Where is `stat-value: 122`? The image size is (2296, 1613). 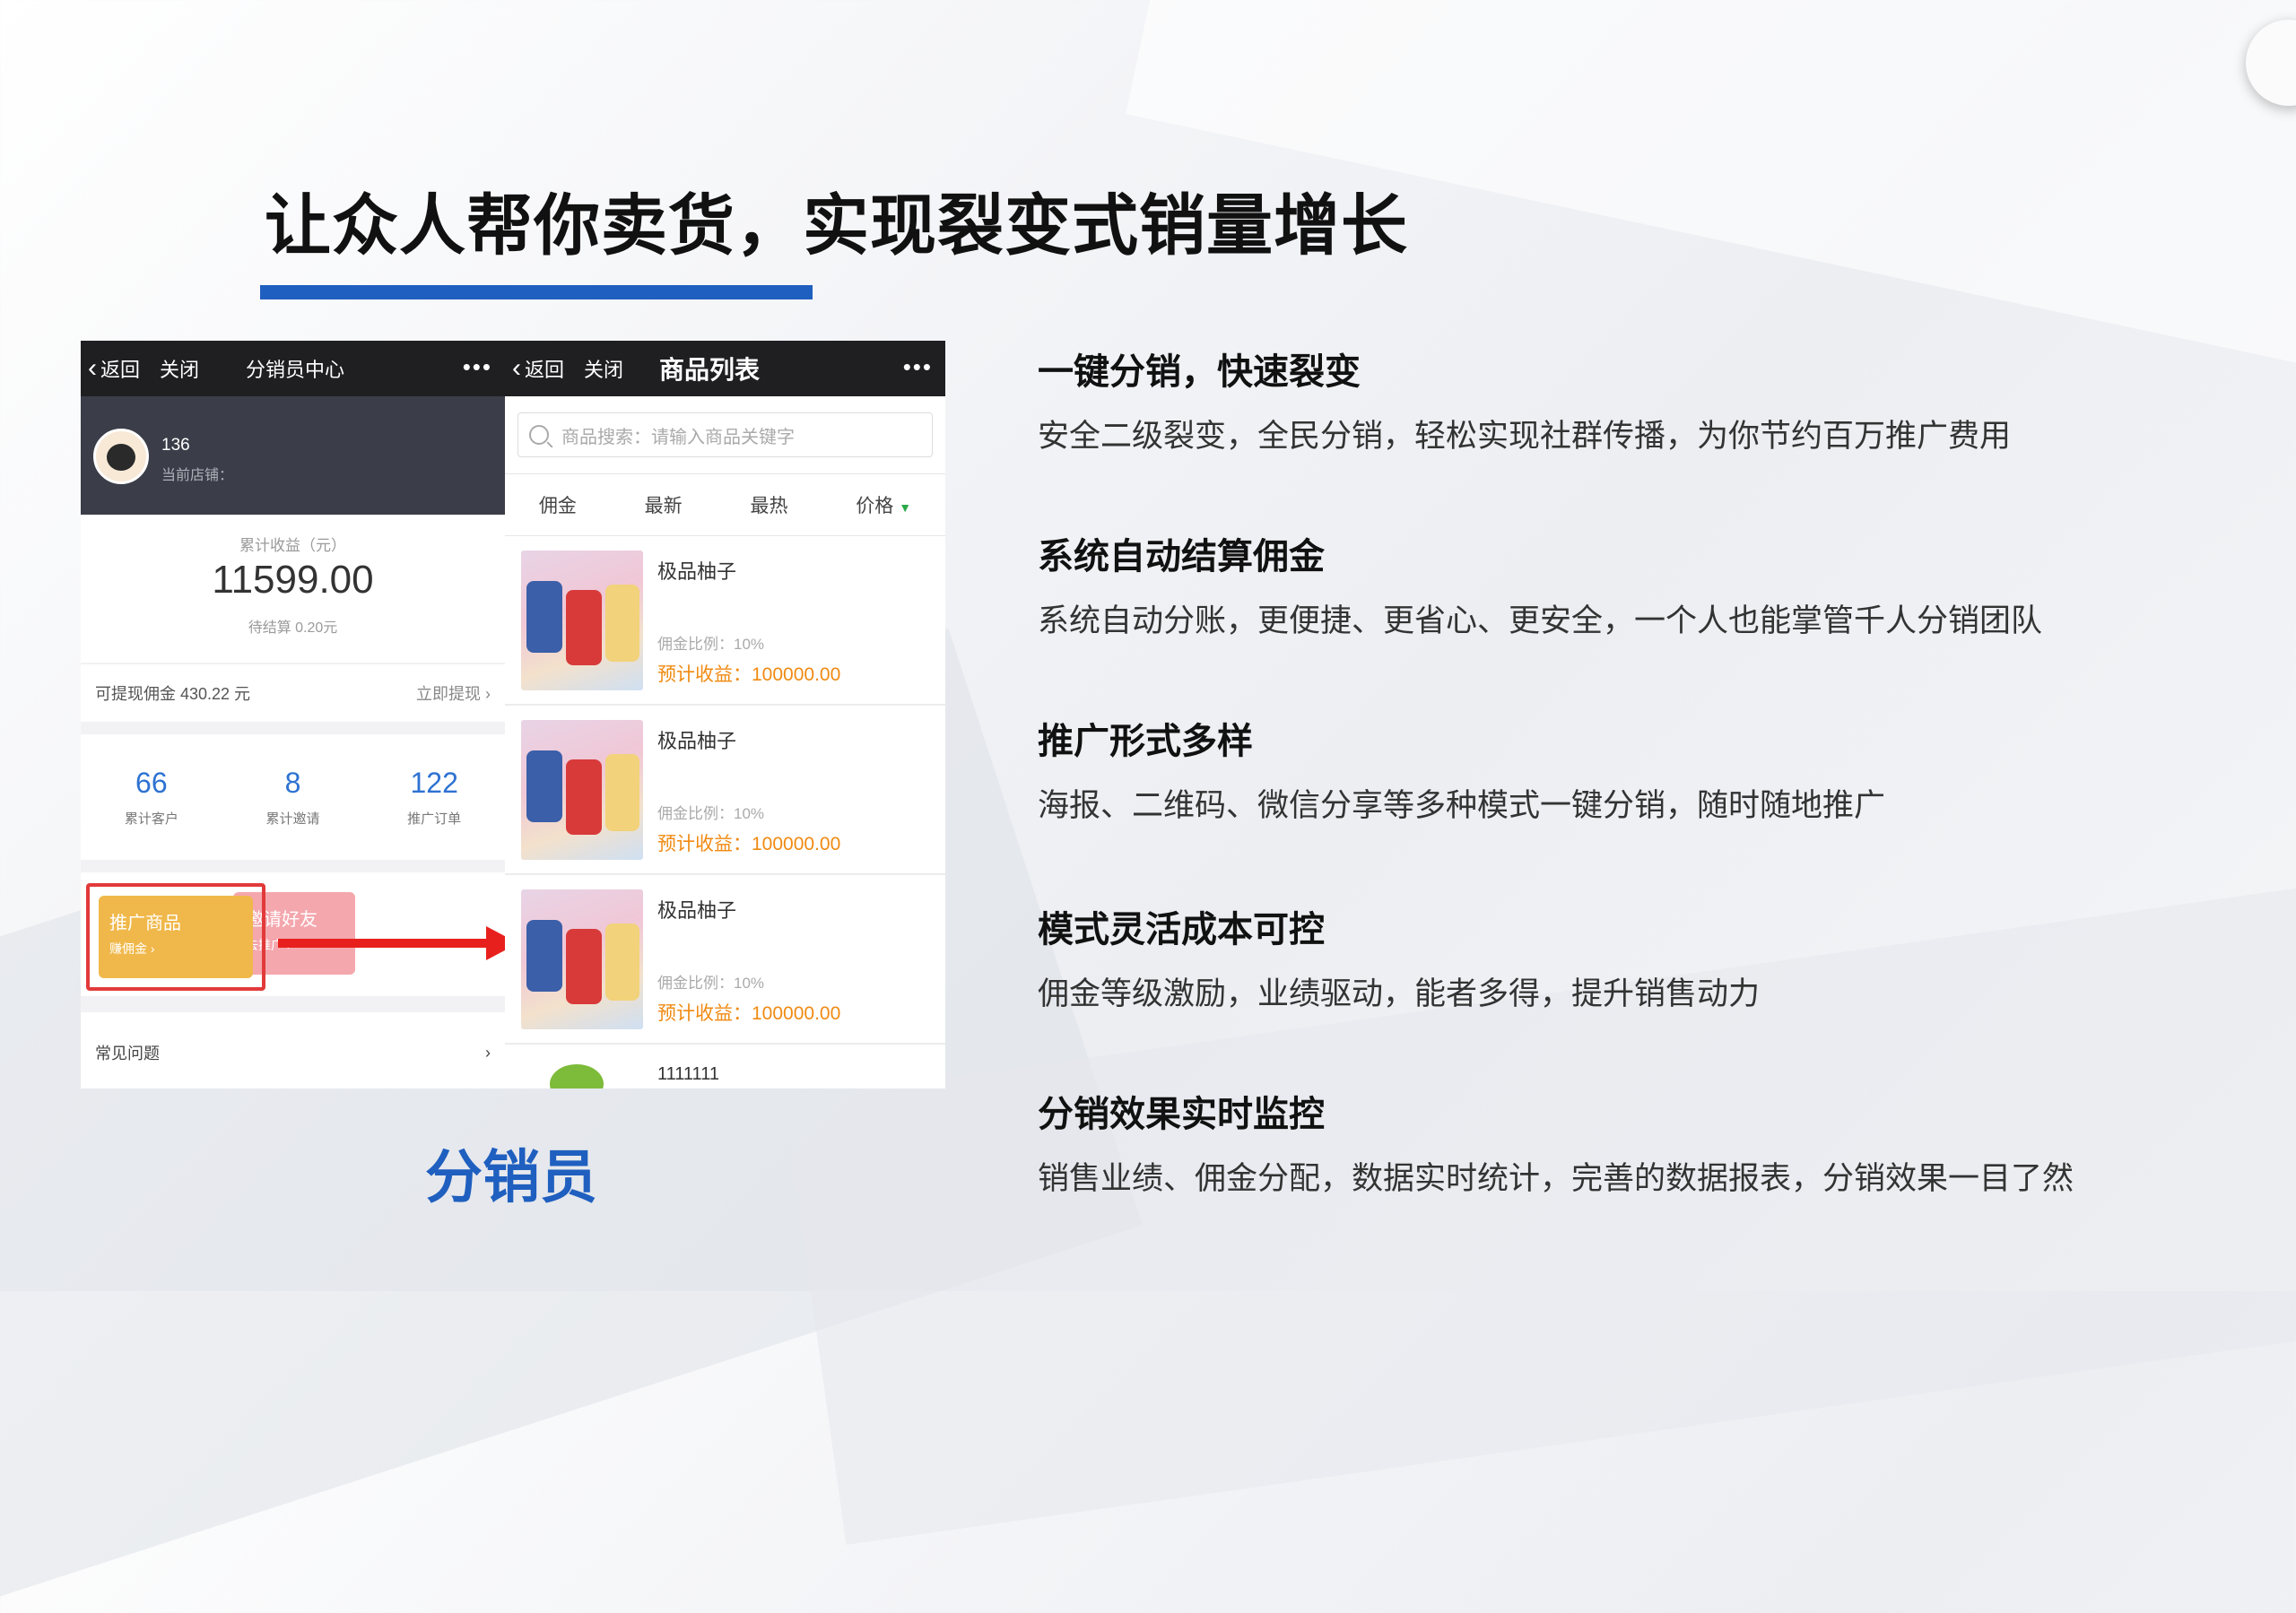 stat-value: 122 is located at coordinates (434, 783).